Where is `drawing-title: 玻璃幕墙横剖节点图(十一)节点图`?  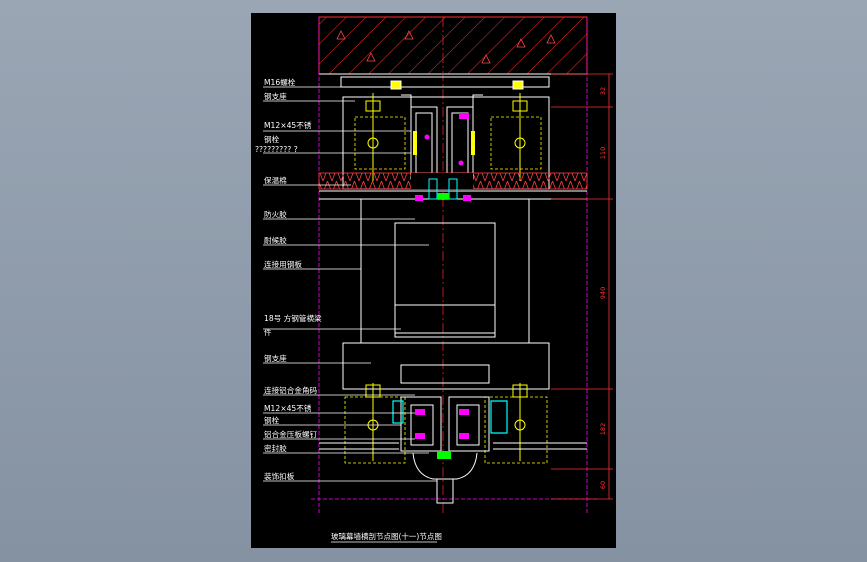
drawing-title: 玻璃幕墙横剖节点图(十一)节点图 is located at coordinates (386, 536).